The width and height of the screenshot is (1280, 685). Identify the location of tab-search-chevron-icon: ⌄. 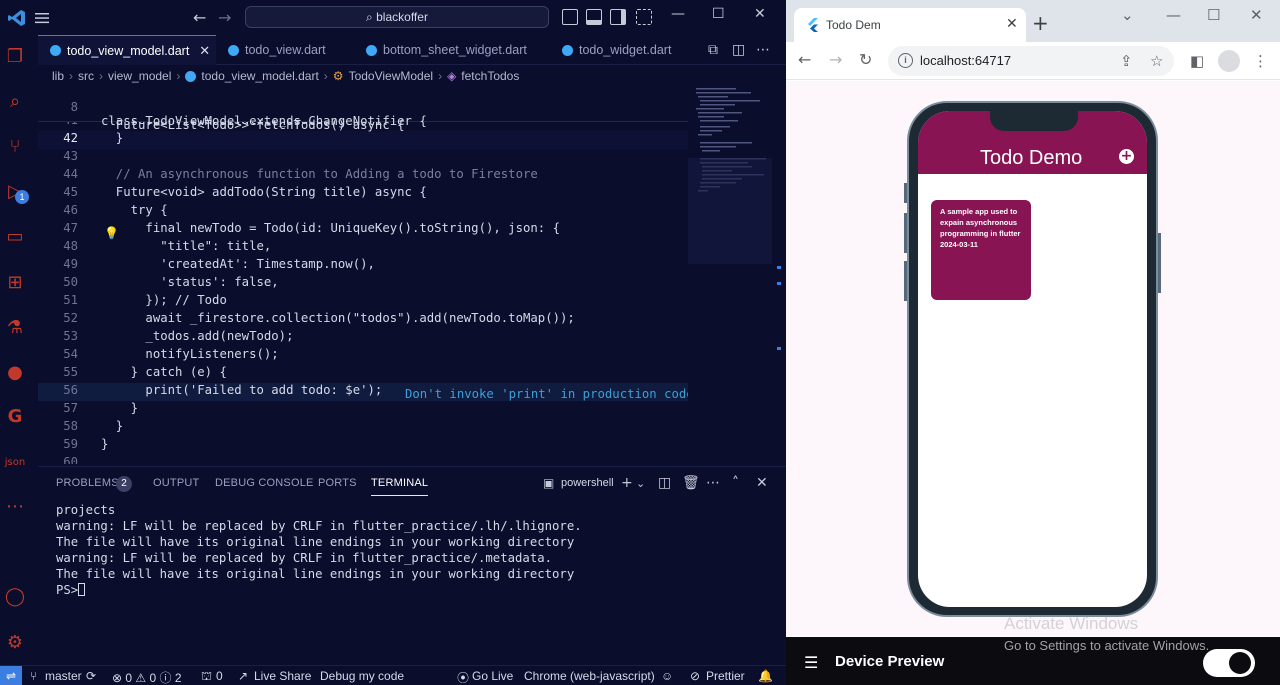
(1127, 15).